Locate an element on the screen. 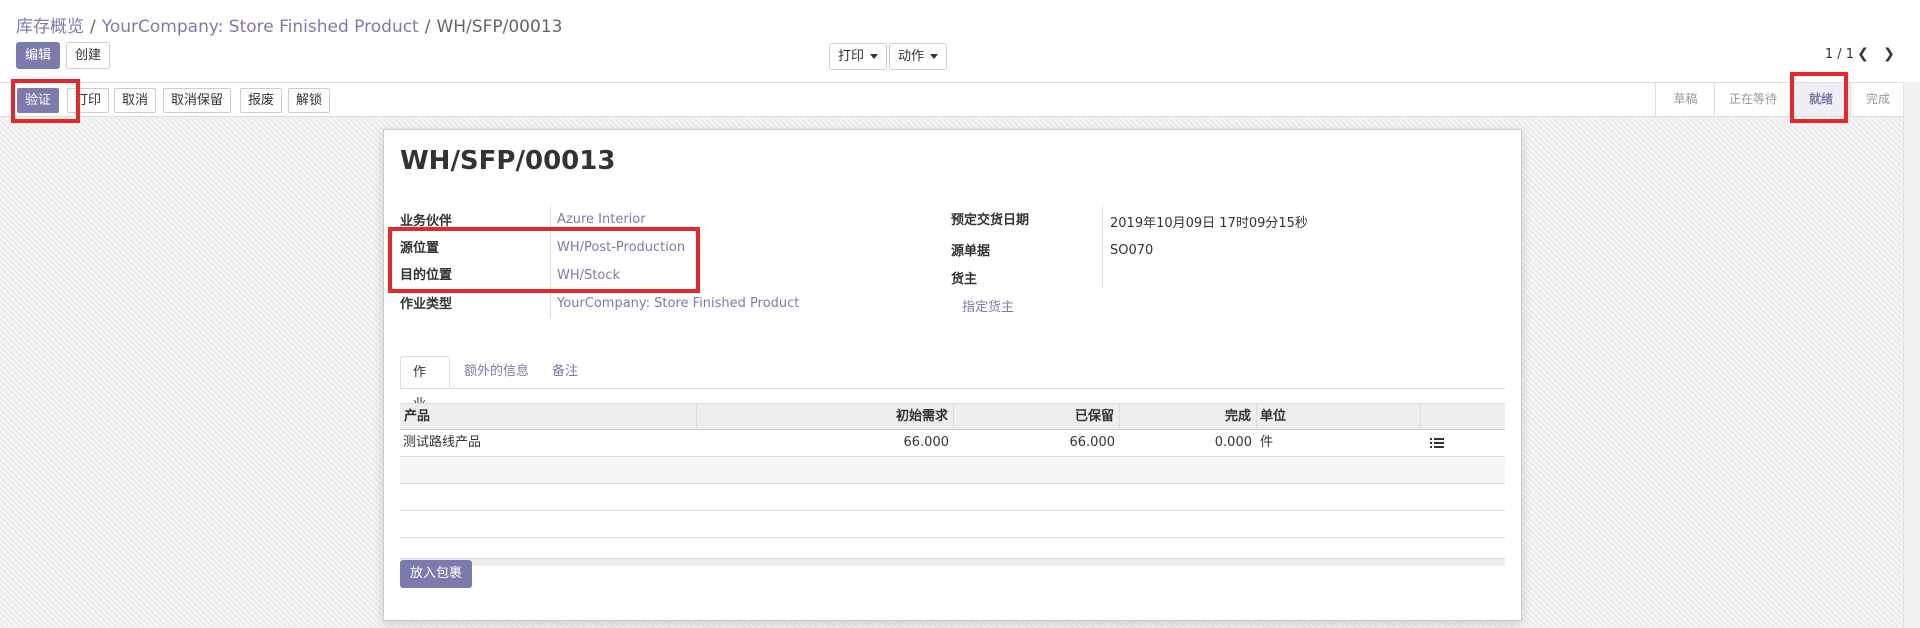  stage-ready: 就绪 is located at coordinates (1820, 99).